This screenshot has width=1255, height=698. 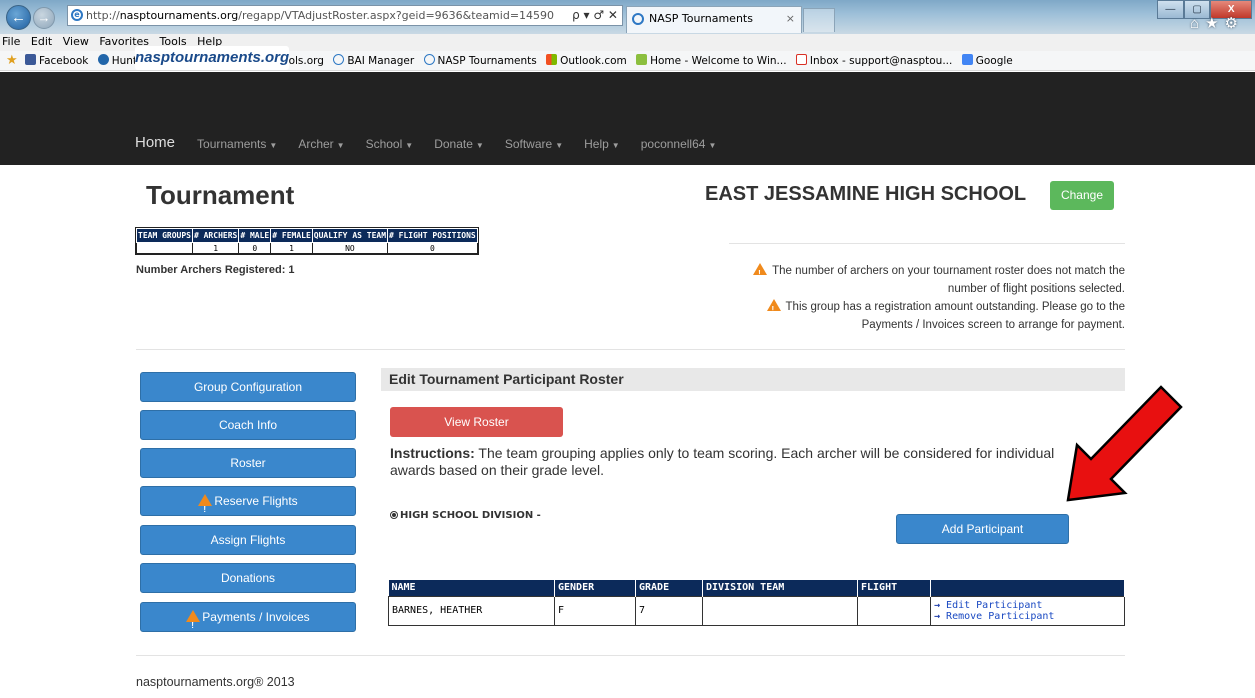 I want to click on archers-registered-count: Number Archers Registered: 1, so click(x=215, y=270).